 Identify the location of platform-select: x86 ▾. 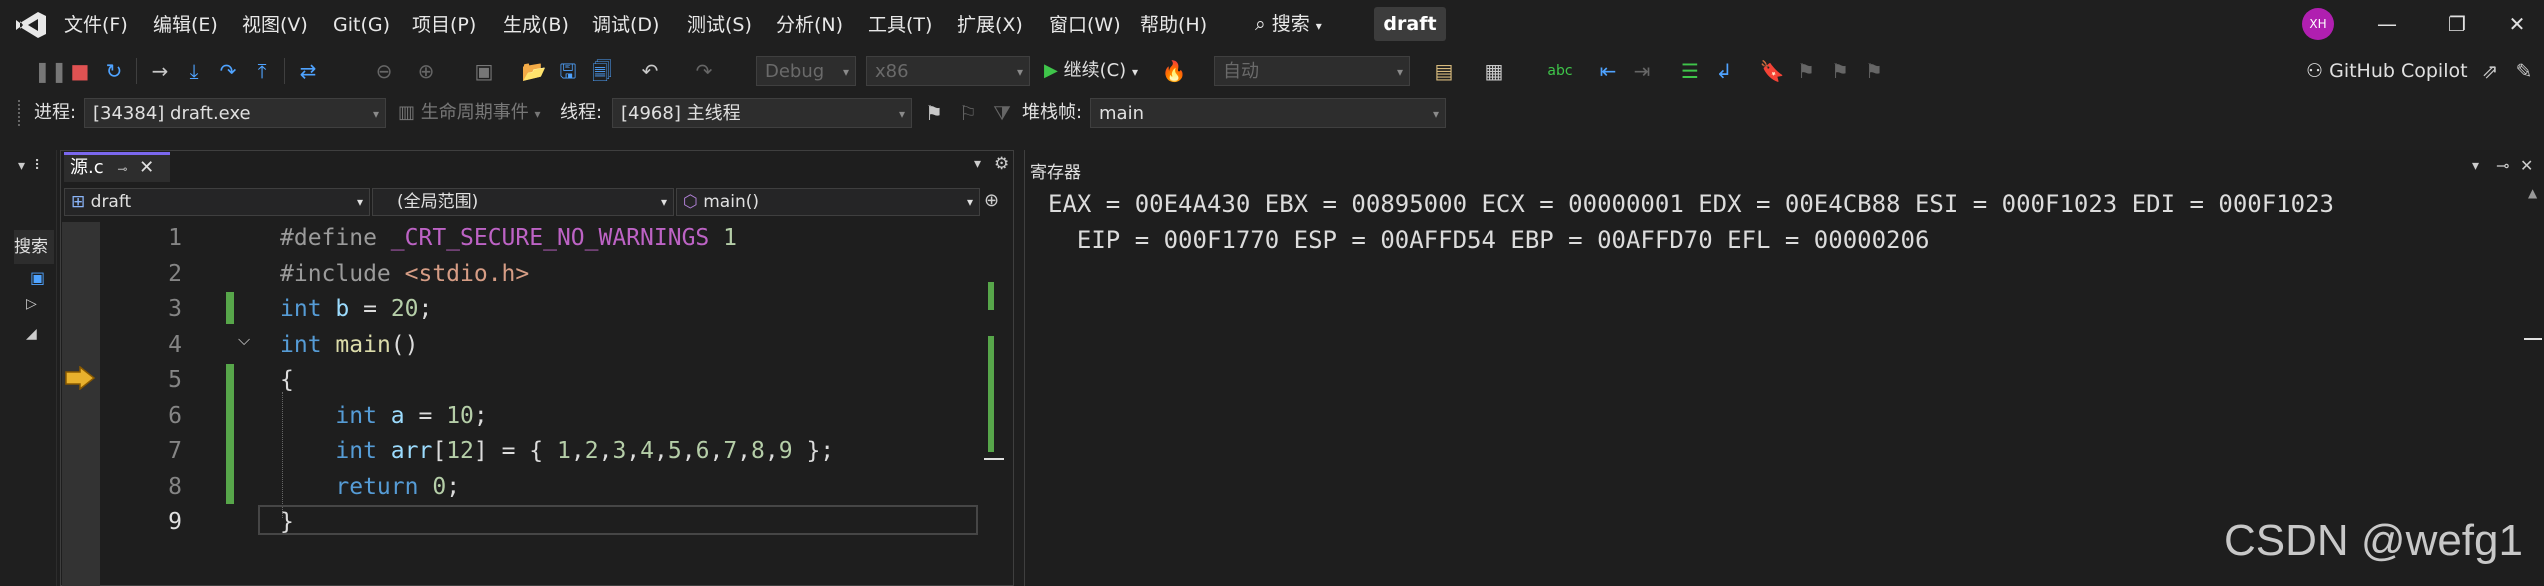
(948, 71).